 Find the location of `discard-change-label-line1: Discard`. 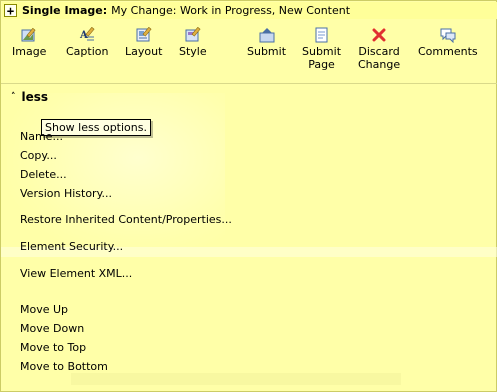

discard-change-label-line1: Discard is located at coordinates (379, 51).